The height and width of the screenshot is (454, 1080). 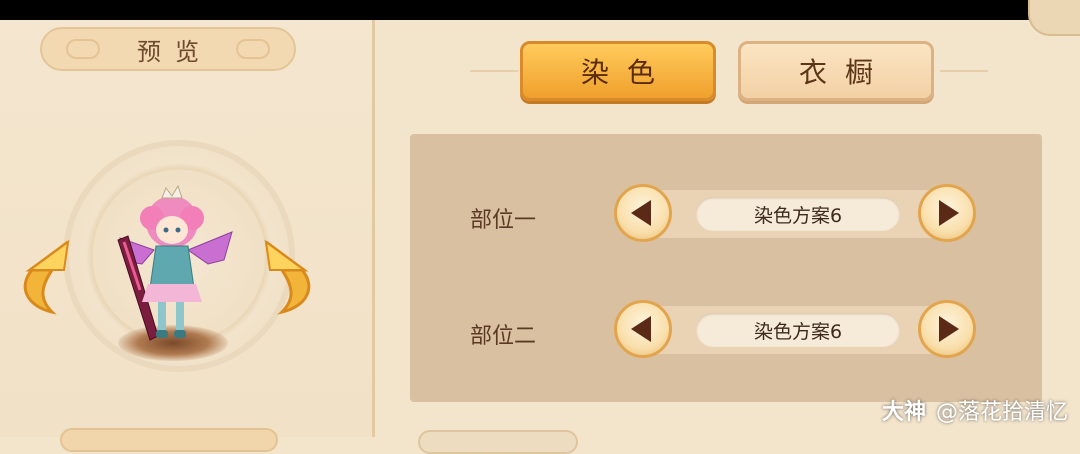 What do you see at coordinates (798, 214) in the screenshot?
I see `part-one-value: 染色方案6` at bounding box center [798, 214].